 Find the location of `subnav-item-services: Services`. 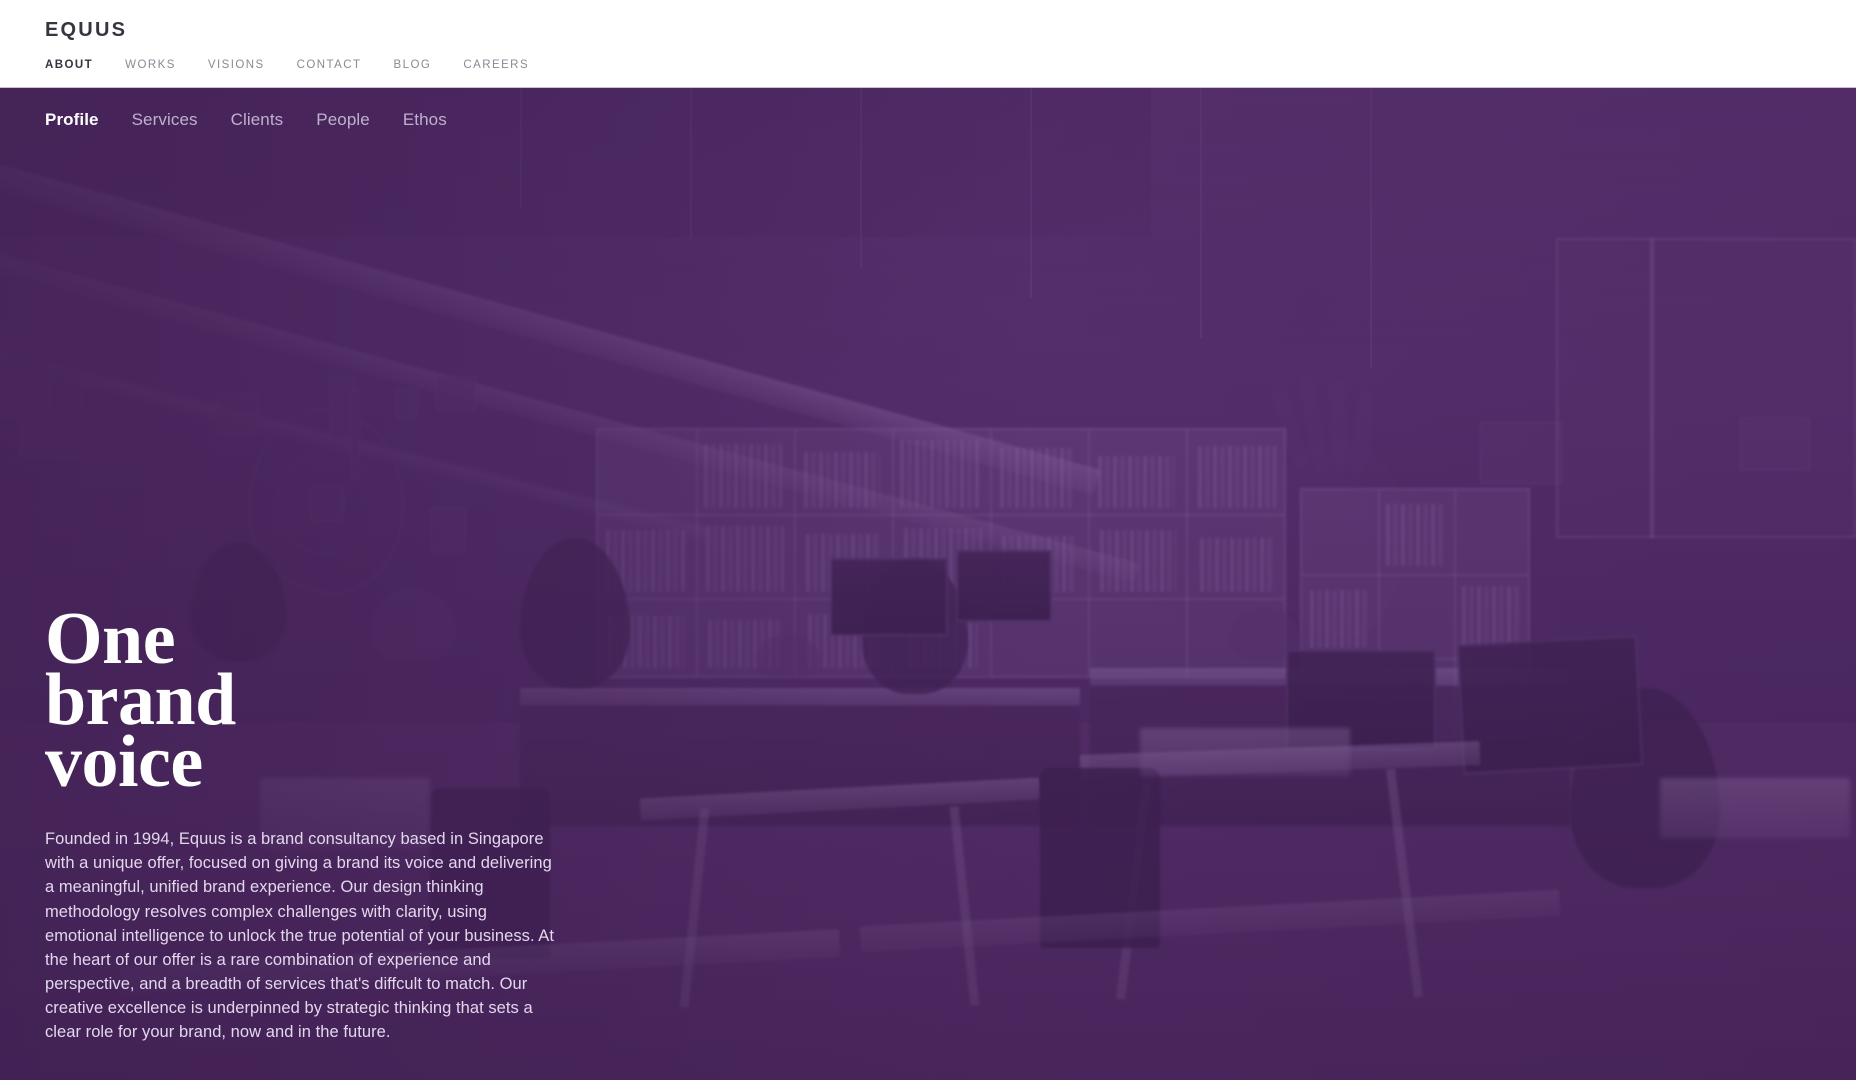

subnav-item-services: Services is located at coordinates (165, 120).